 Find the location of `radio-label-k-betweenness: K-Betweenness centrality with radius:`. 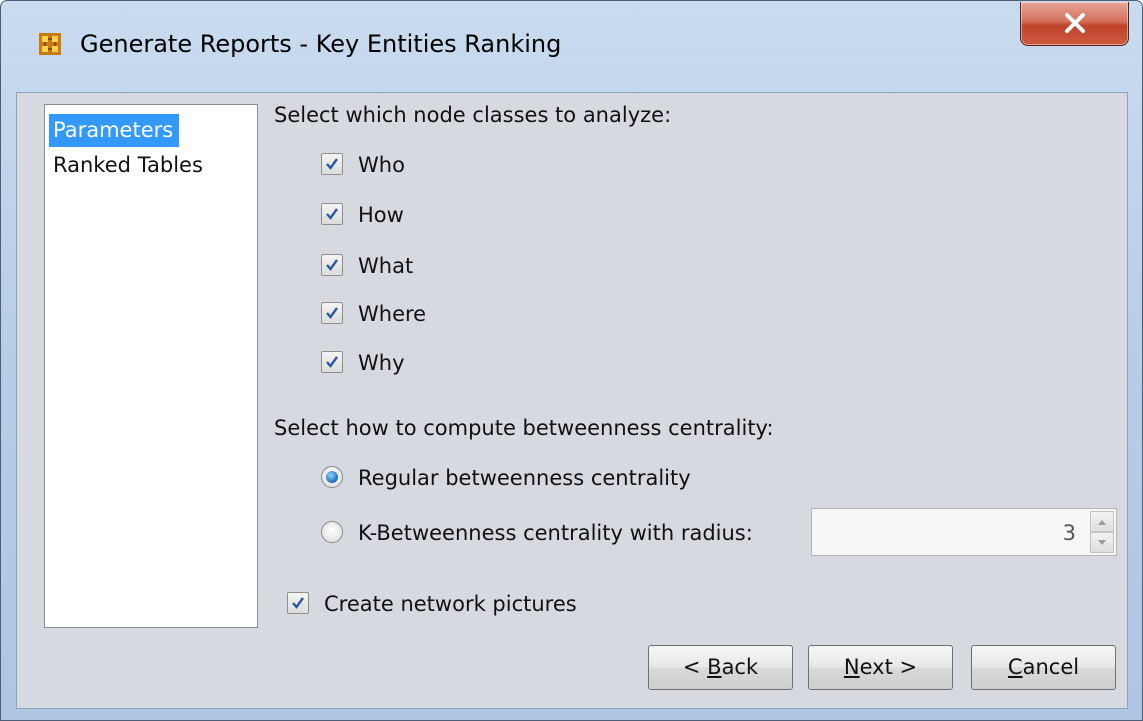

radio-label-k-betweenness: K-Betweenness centrality with radius: is located at coordinates (555, 533).